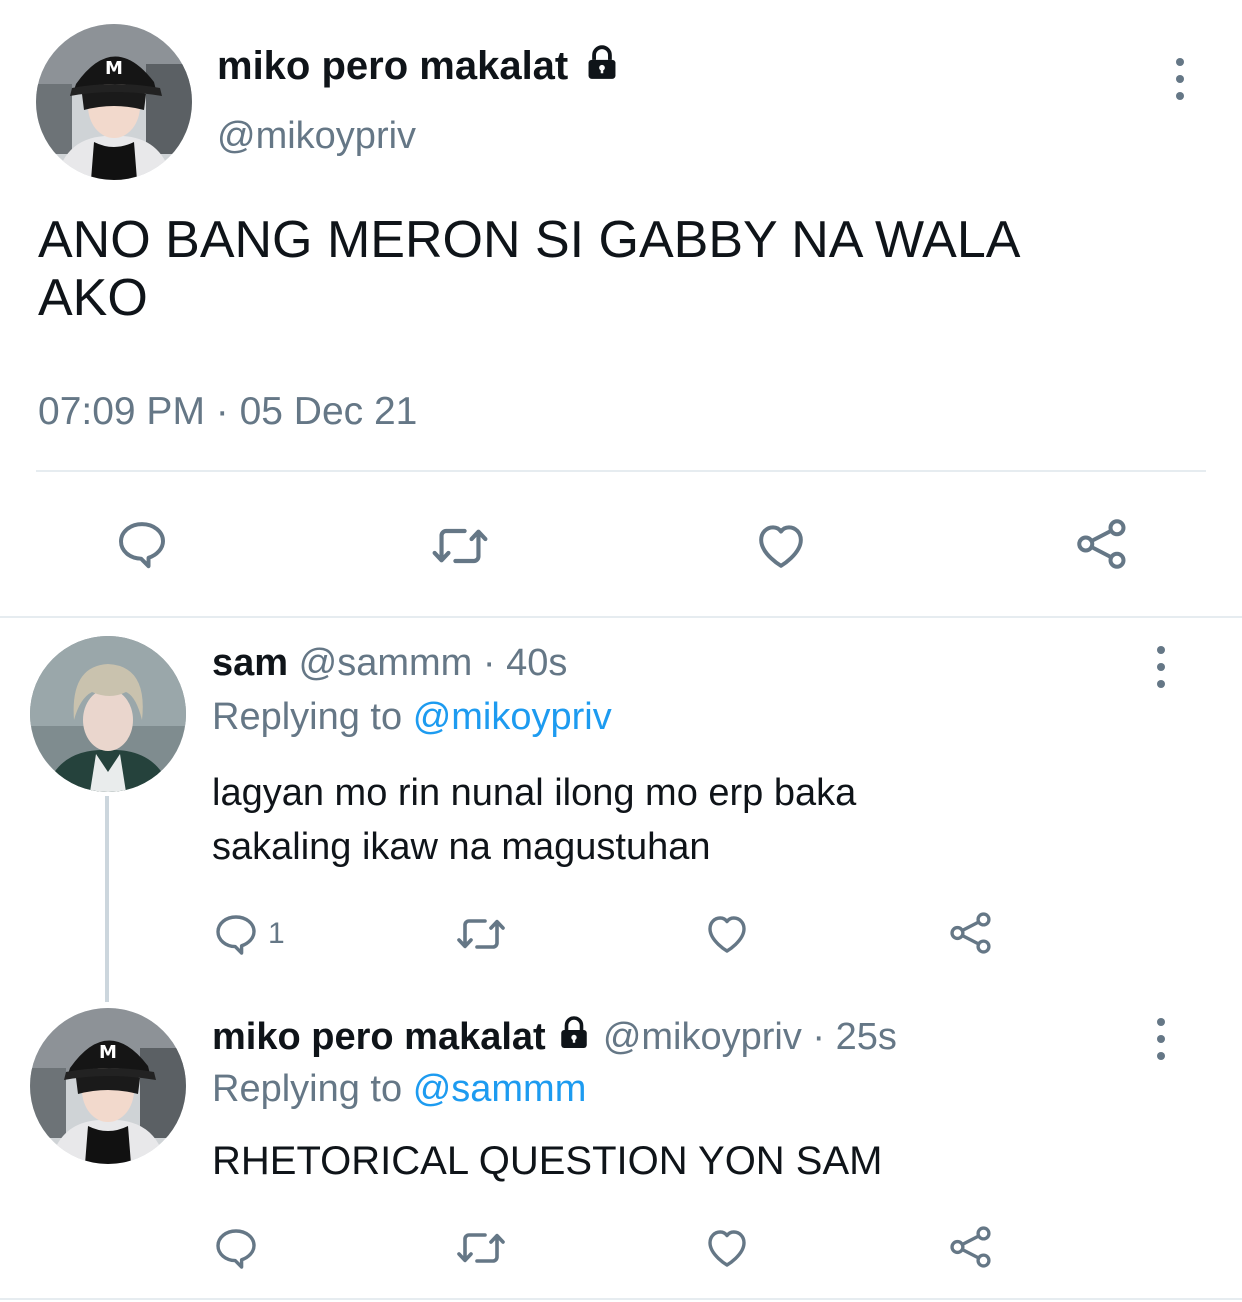 Image resolution: width=1242 pixels, height=1302 pixels. Describe the element at coordinates (500, 1089) in the screenshot. I see `replying-to-link: @sammm` at that location.